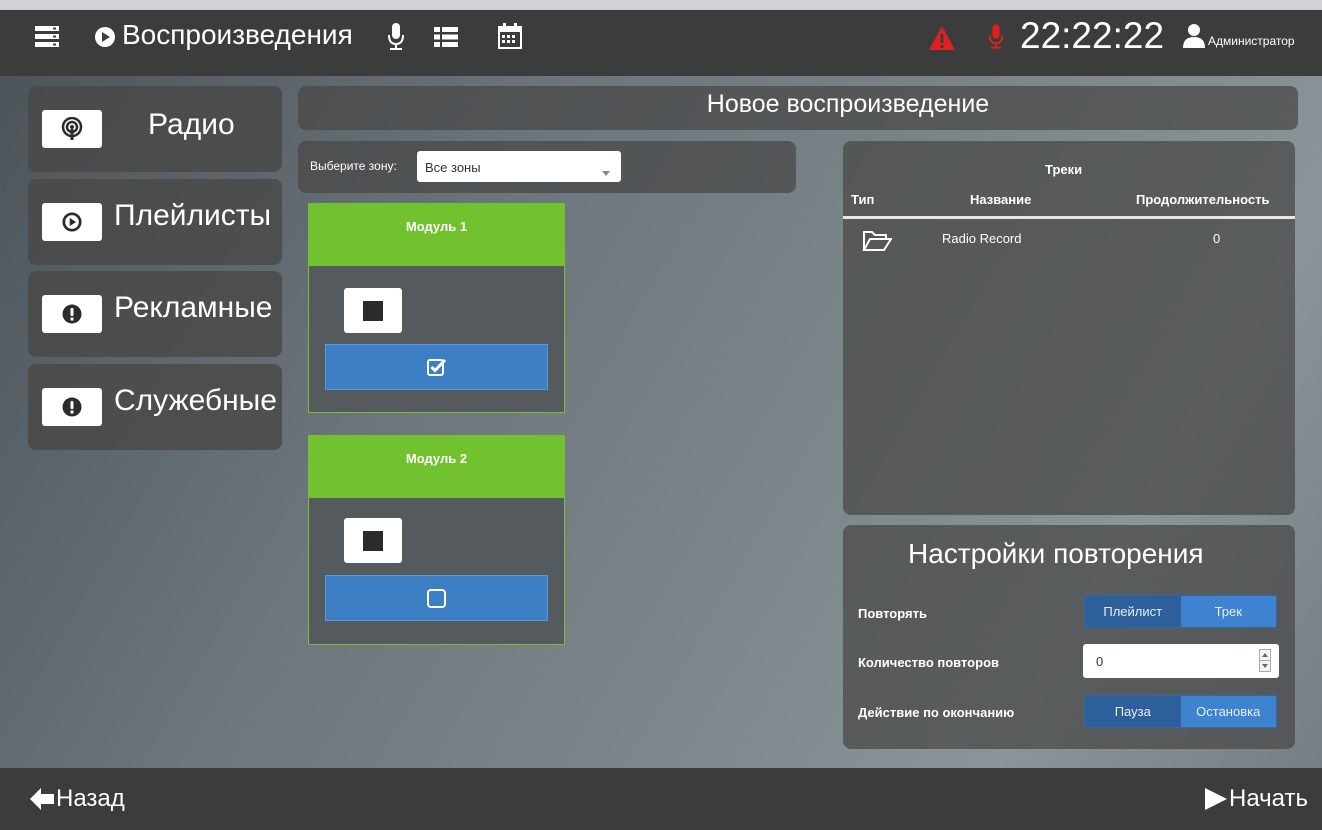 The width and height of the screenshot is (1322, 830). I want to click on page-title: Воспроизведения, so click(237, 34).